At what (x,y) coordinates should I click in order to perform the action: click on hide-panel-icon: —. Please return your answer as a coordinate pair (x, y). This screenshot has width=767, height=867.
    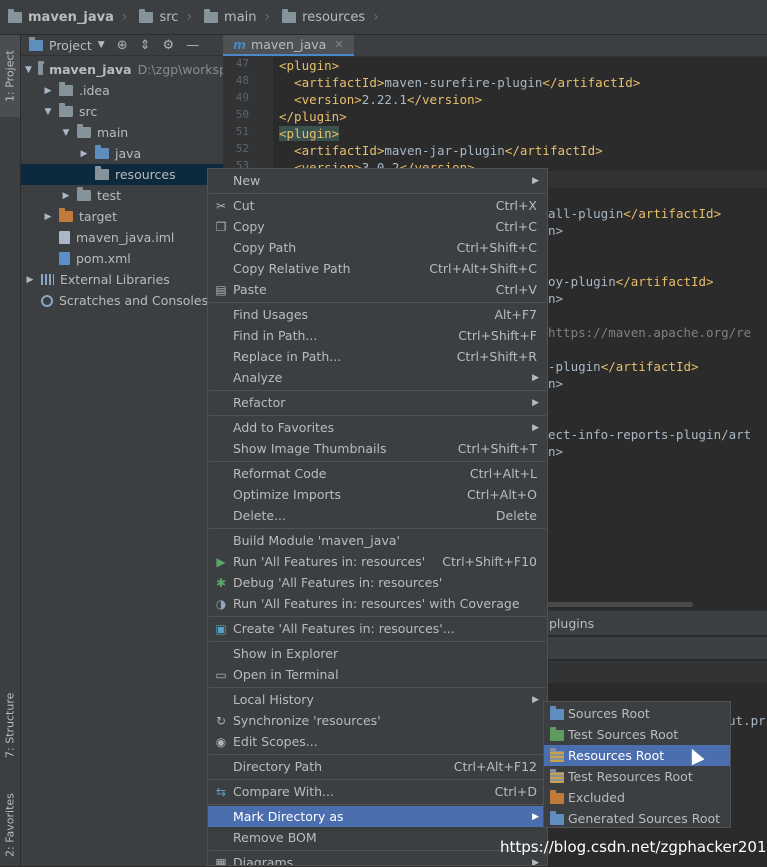
    Looking at the image, I should click on (192, 45).